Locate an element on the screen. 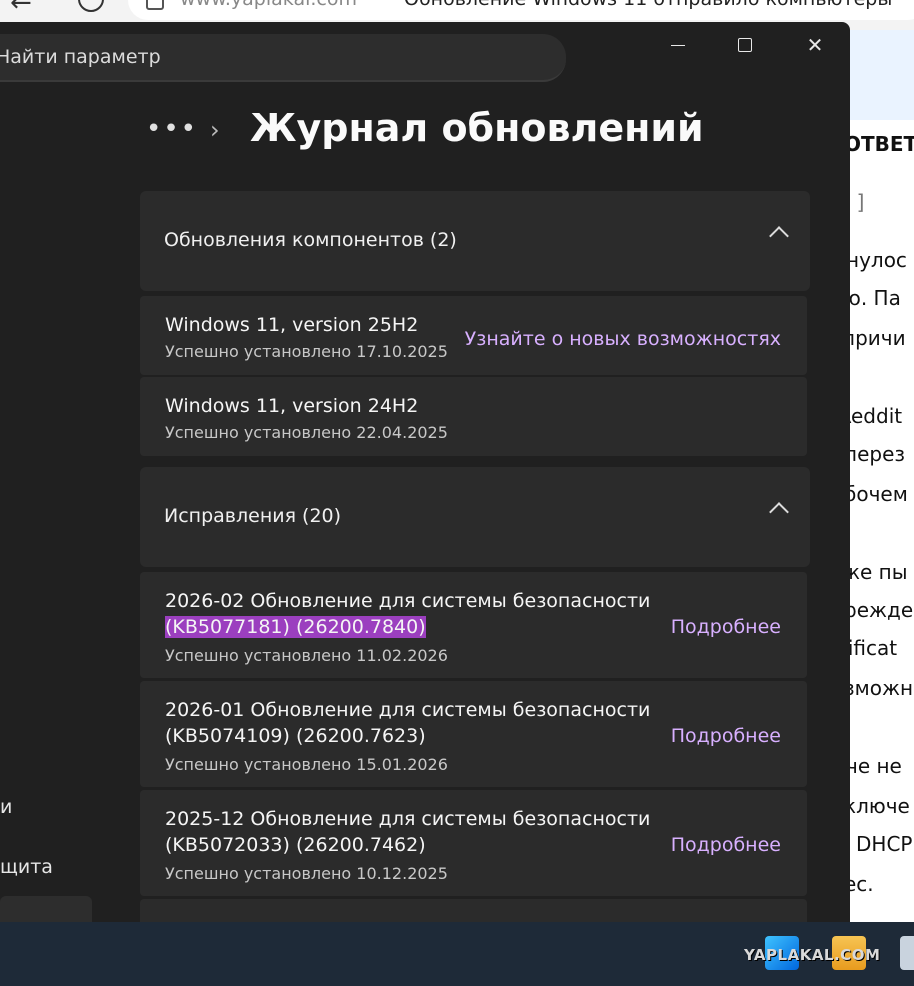  maximize-icon is located at coordinates (745, 45).